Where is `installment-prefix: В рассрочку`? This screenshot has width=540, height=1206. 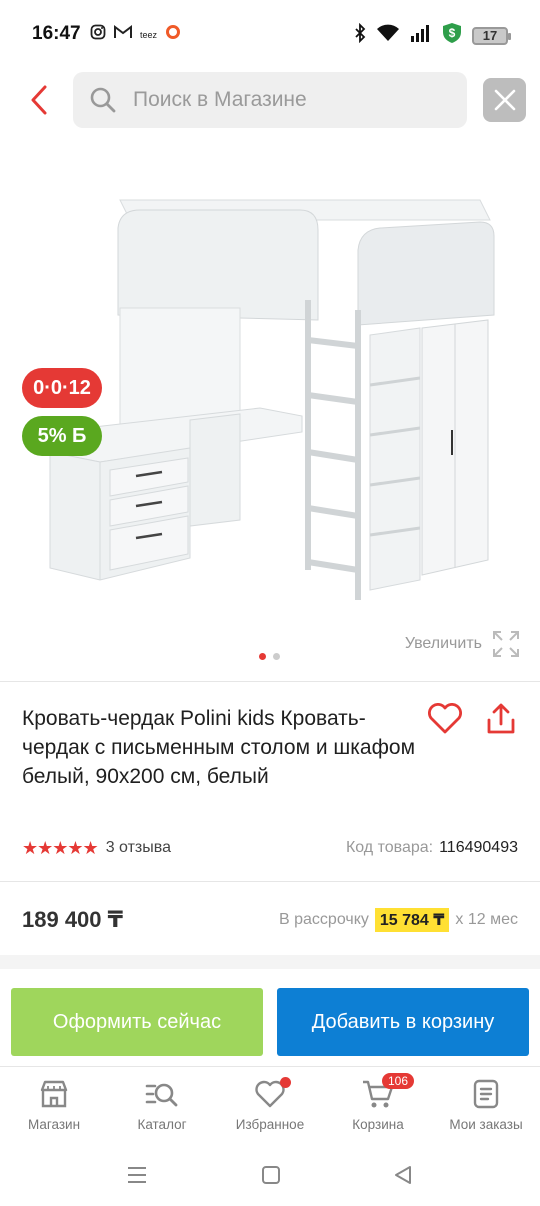 installment-prefix: В рассрочку is located at coordinates (324, 919).